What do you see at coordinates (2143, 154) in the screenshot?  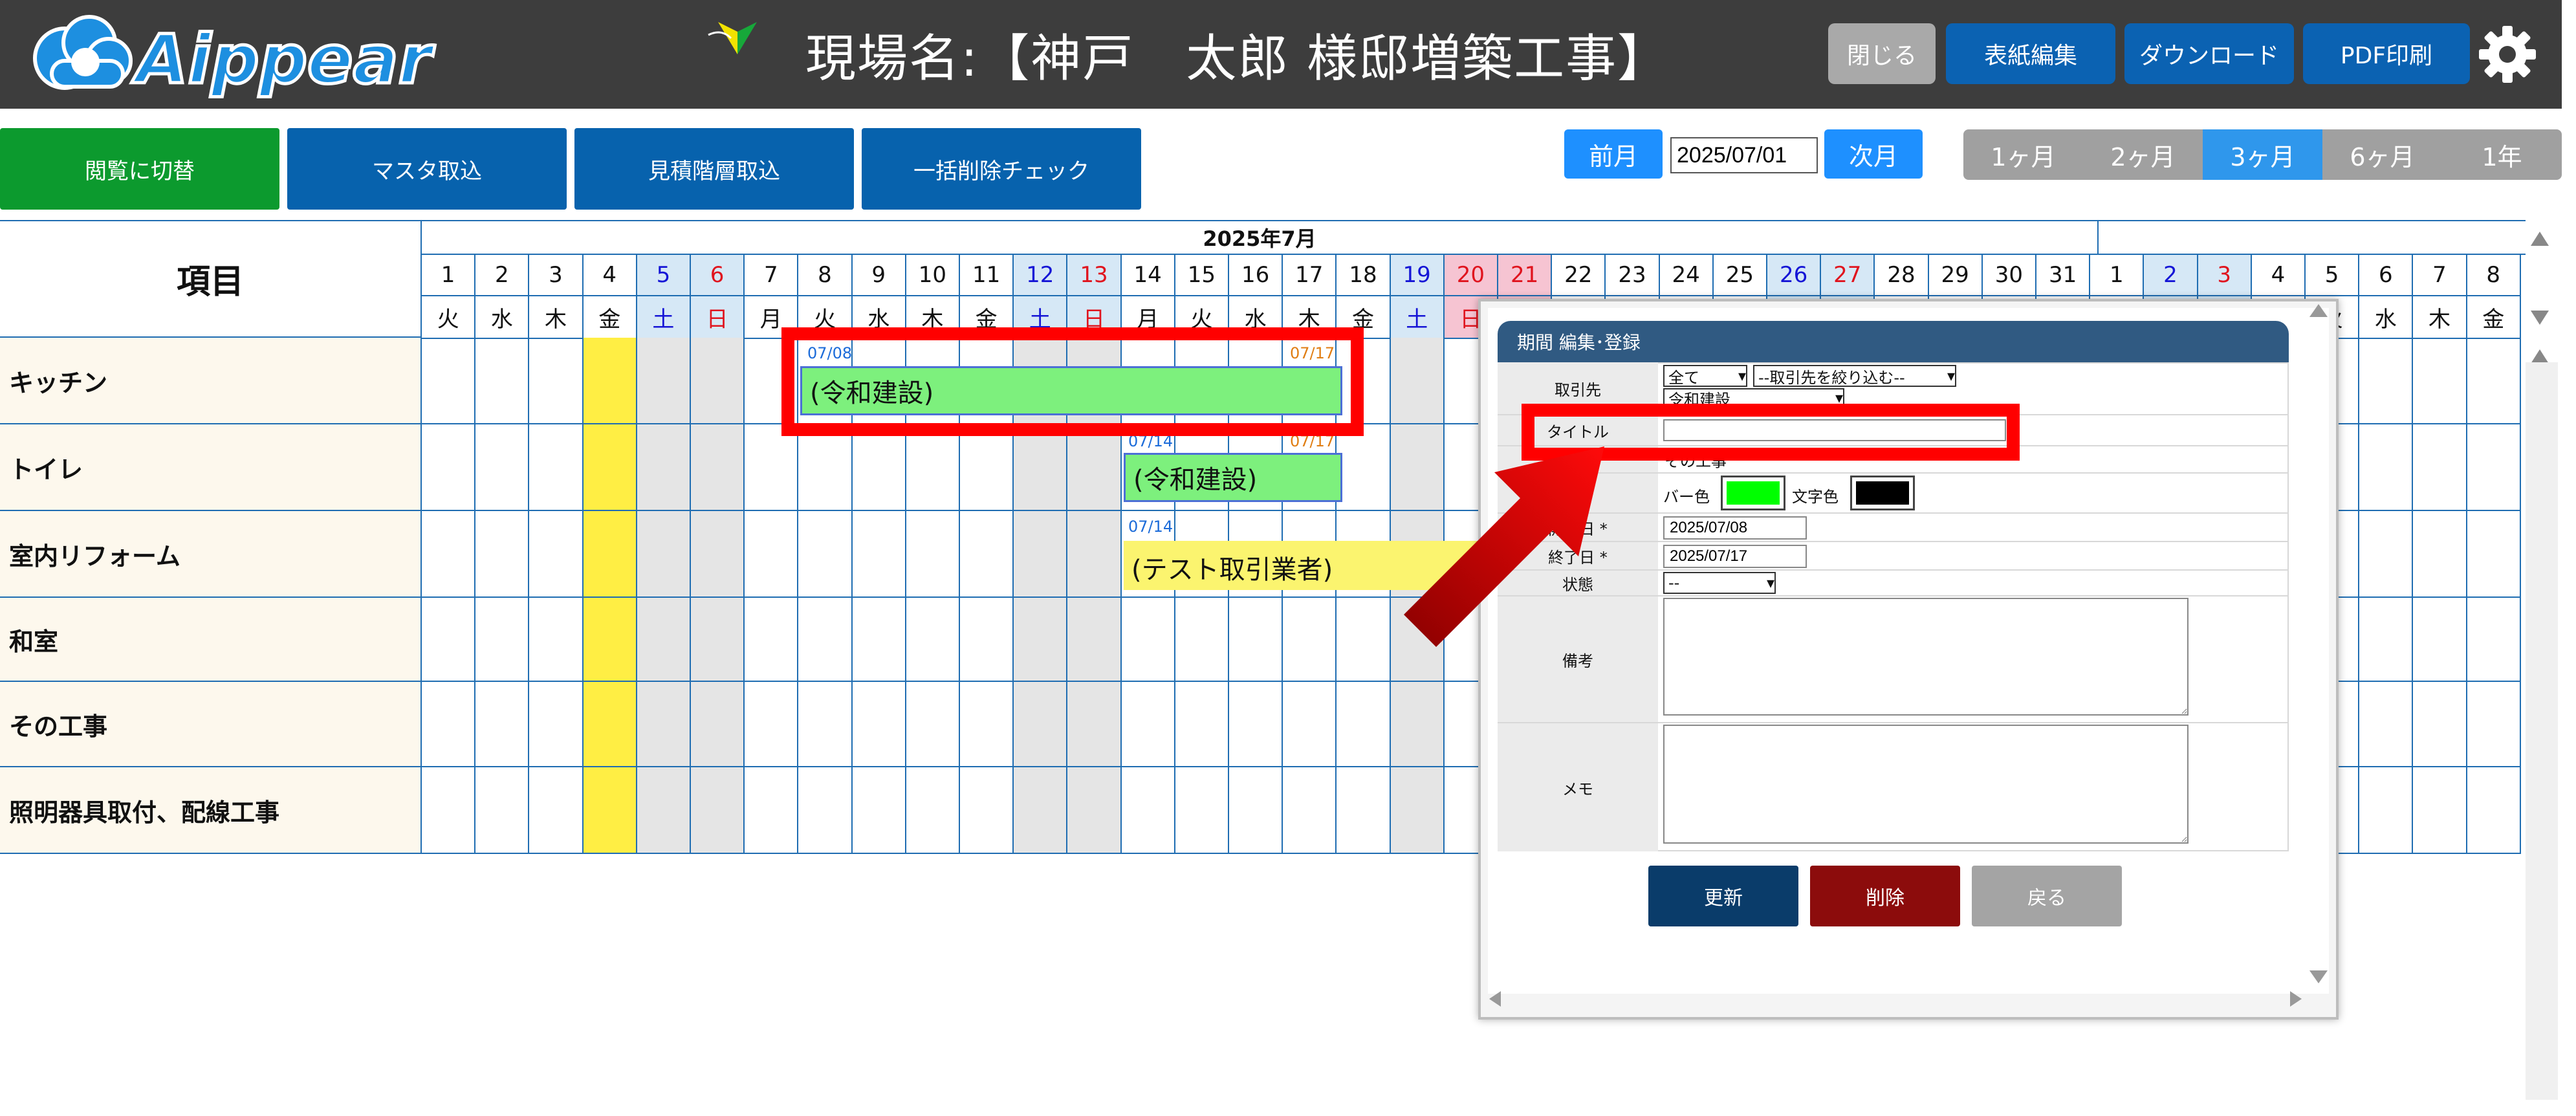 I see `range-2-months: 2ヶ月` at bounding box center [2143, 154].